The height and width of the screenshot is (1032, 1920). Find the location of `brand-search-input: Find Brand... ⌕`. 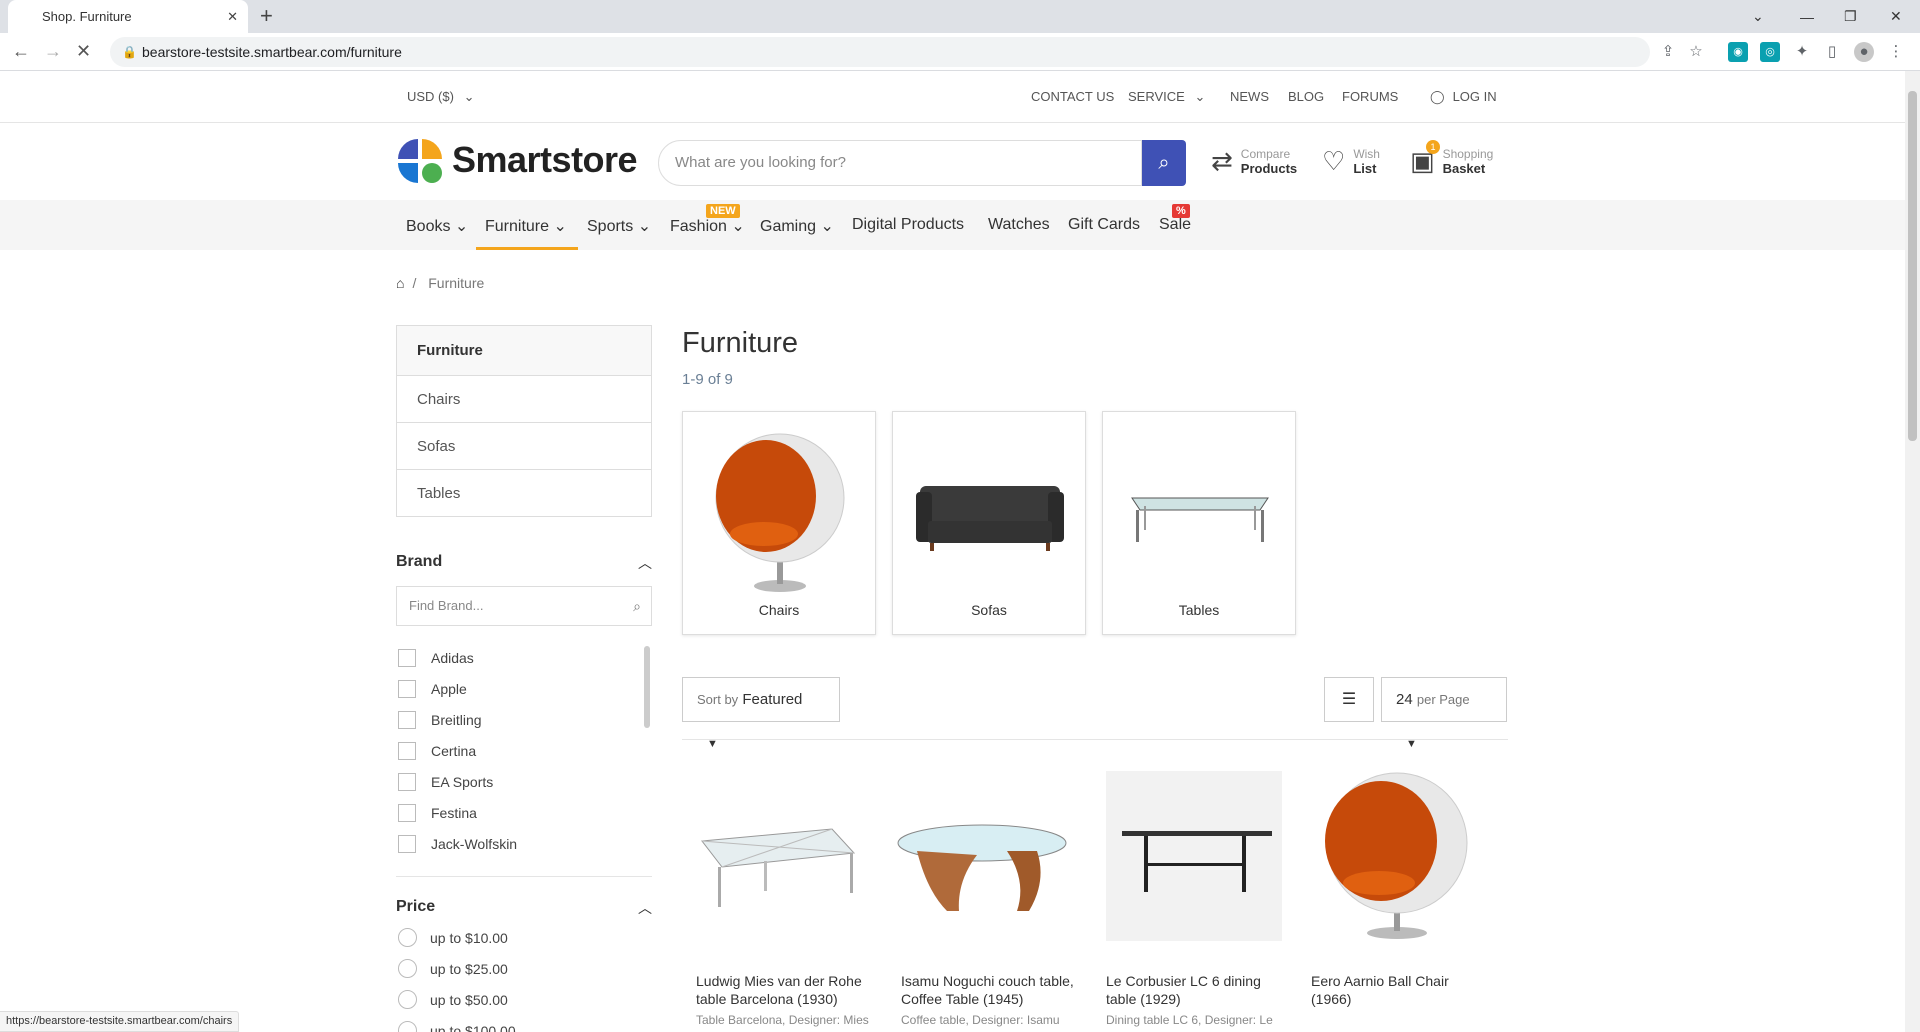

brand-search-input: Find Brand... ⌕ is located at coordinates (524, 606).